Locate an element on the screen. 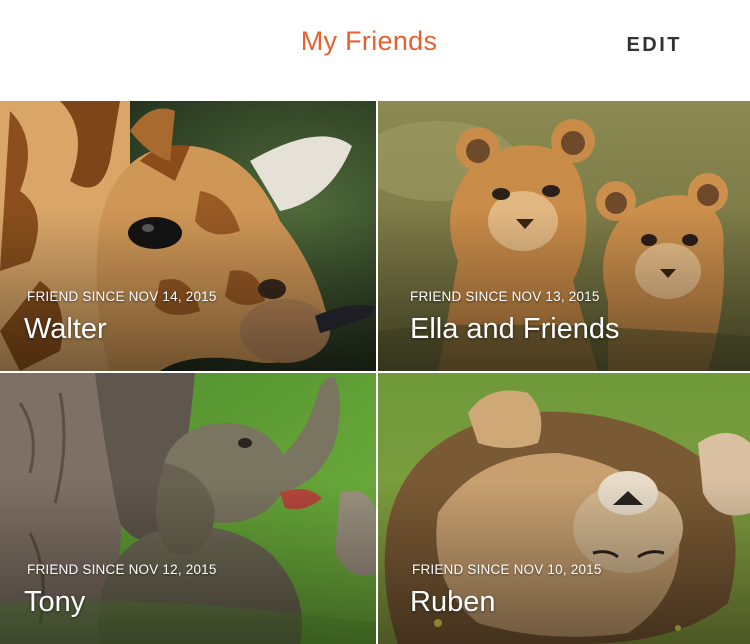  friend-since-label: FRIEND SINCE NOV 10, 2015 is located at coordinates (507, 569).